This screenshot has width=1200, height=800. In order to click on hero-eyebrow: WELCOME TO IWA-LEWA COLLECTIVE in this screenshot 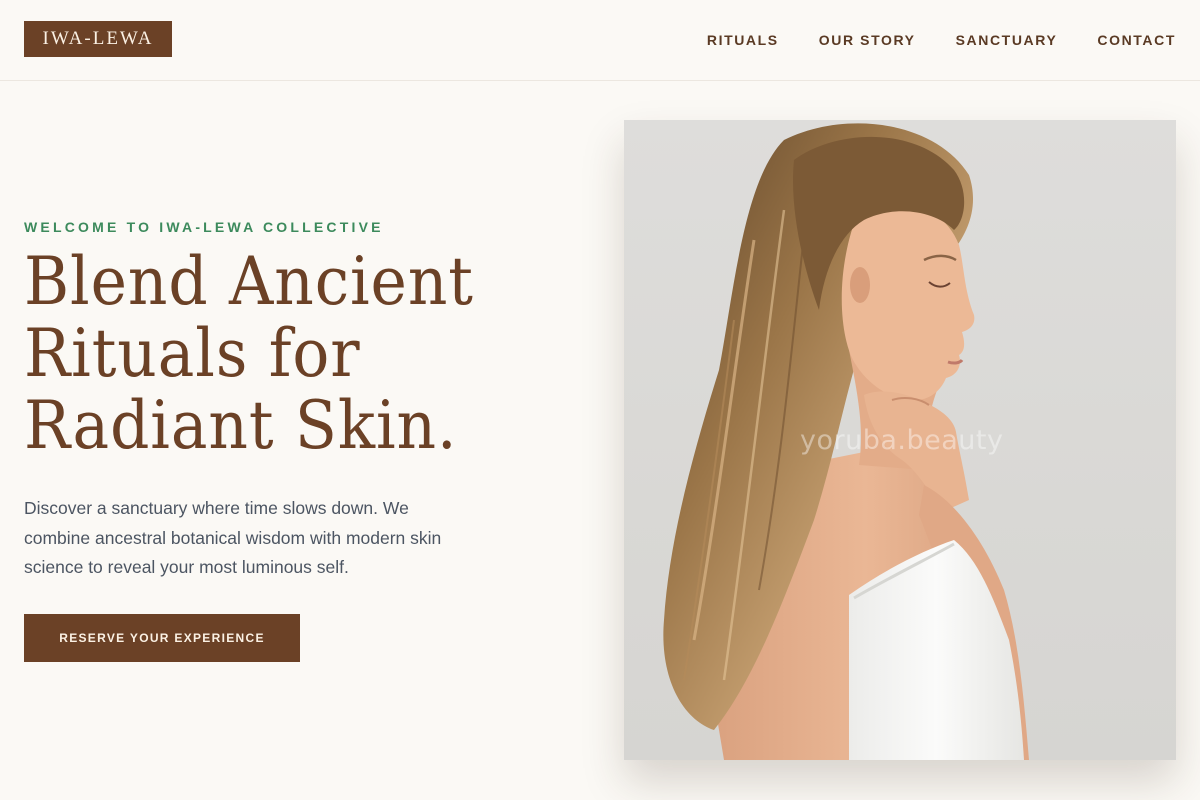, I will do `click(204, 227)`.